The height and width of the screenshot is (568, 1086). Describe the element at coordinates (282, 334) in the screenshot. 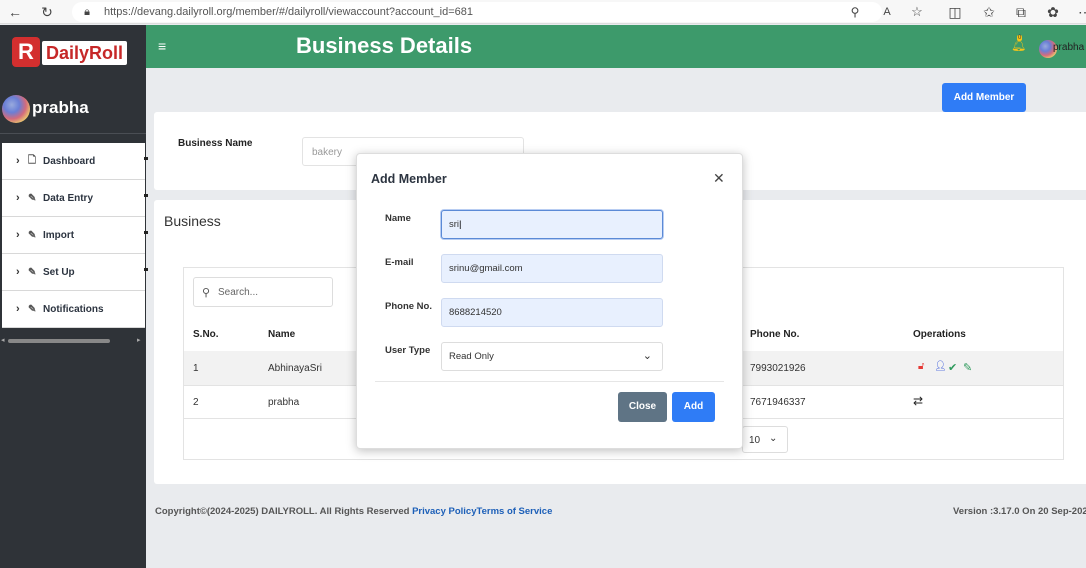

I see `column-header-name: Name` at that location.